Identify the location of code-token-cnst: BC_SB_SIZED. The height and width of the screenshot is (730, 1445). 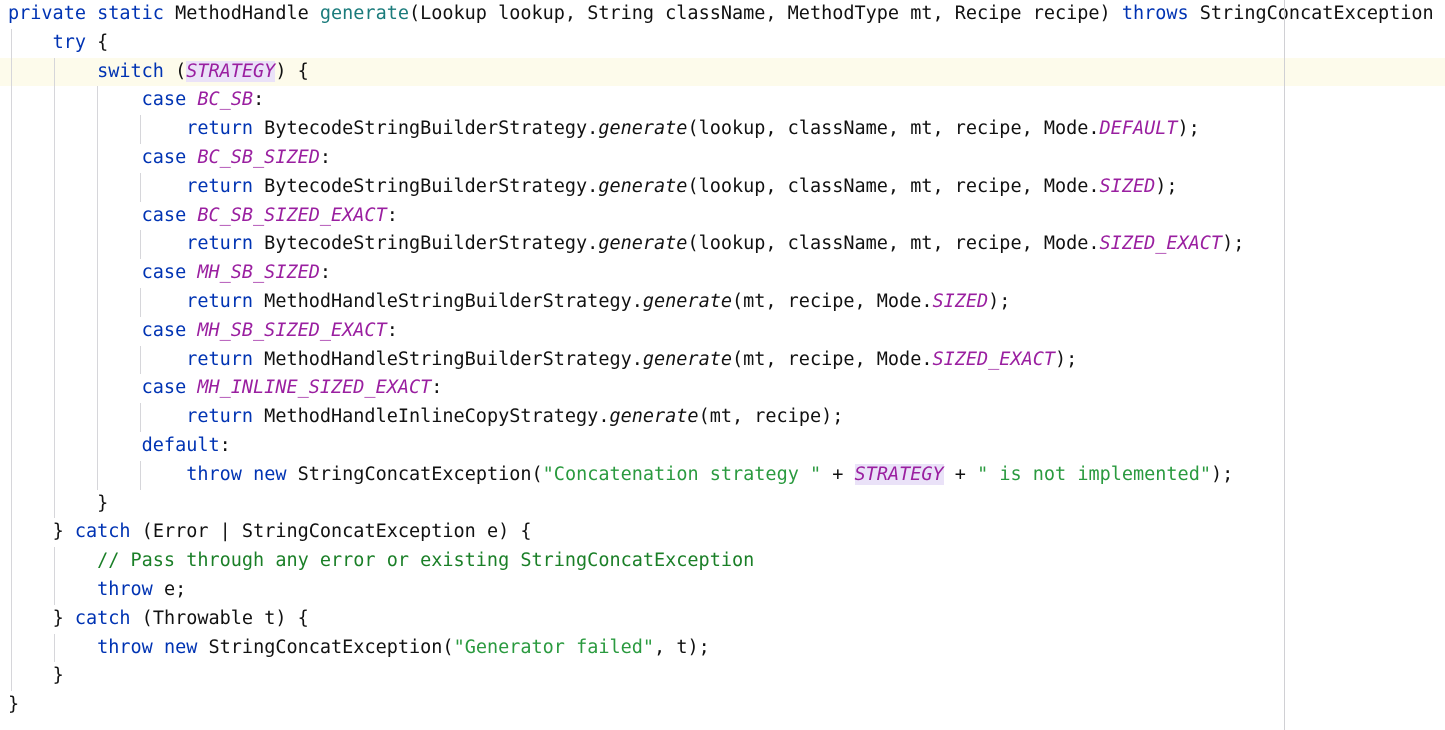
(258, 157).